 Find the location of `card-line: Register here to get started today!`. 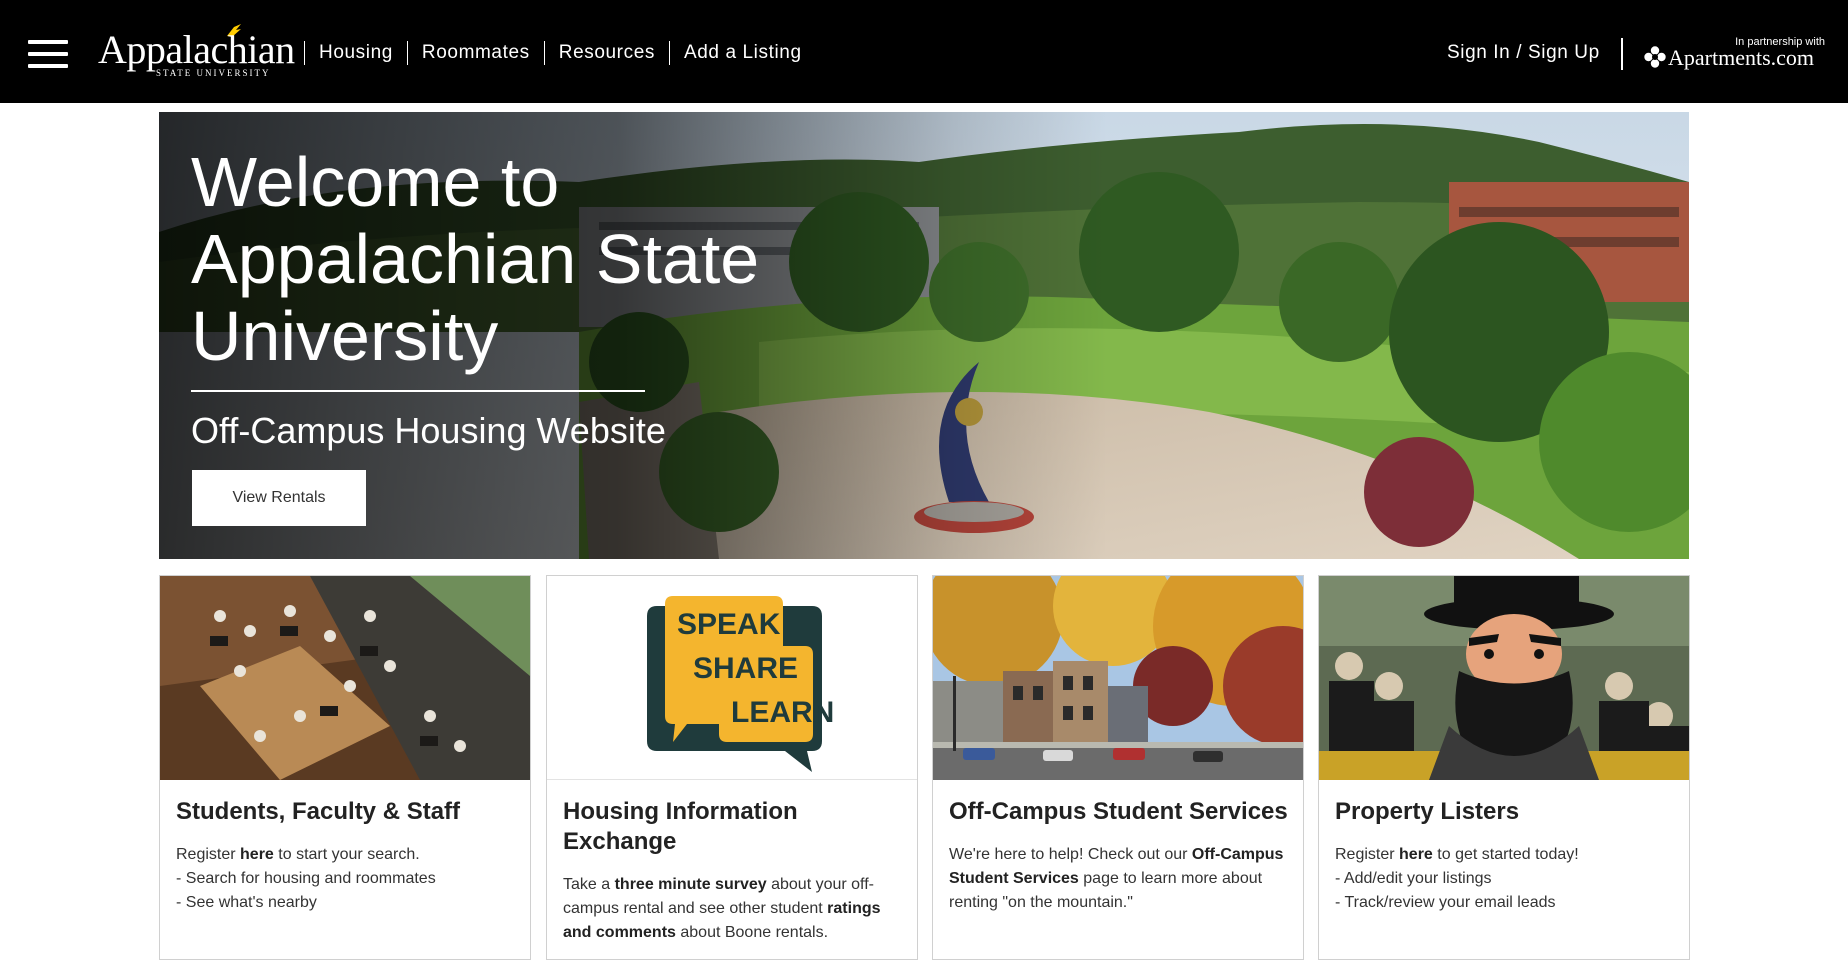

card-line: Register here to get started today! is located at coordinates (1505, 855).